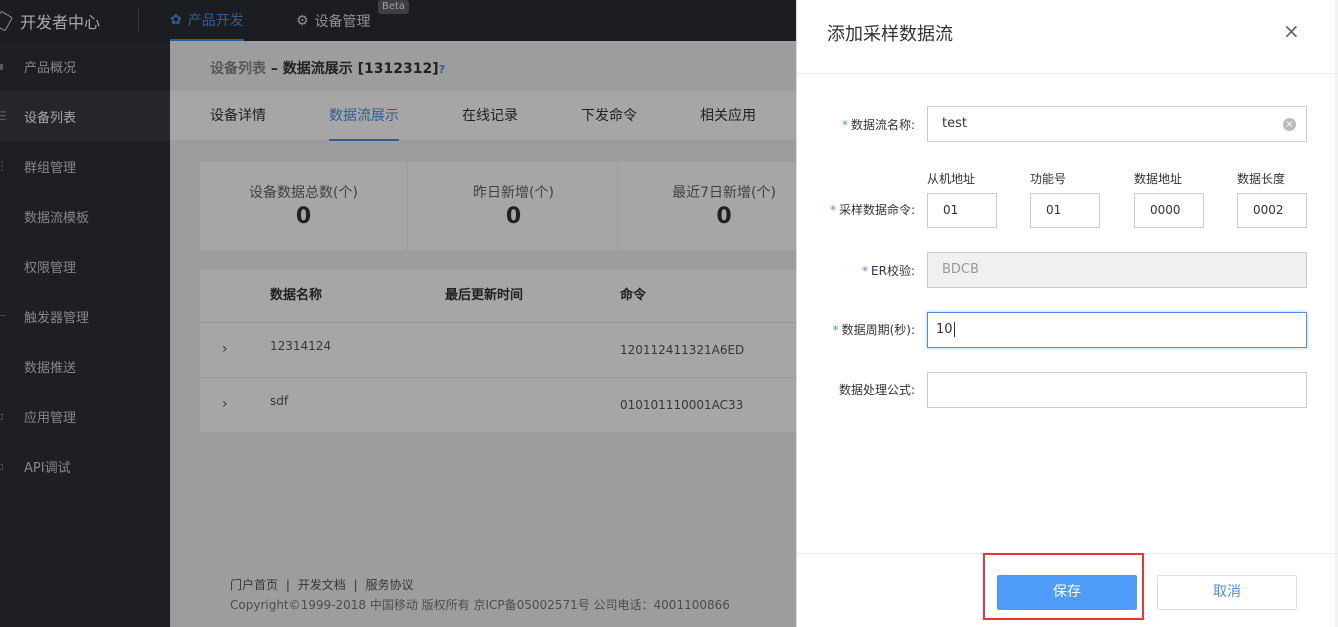 The image size is (1338, 627). I want to click on stream-name-label: * 数据流名称:, so click(878, 124).